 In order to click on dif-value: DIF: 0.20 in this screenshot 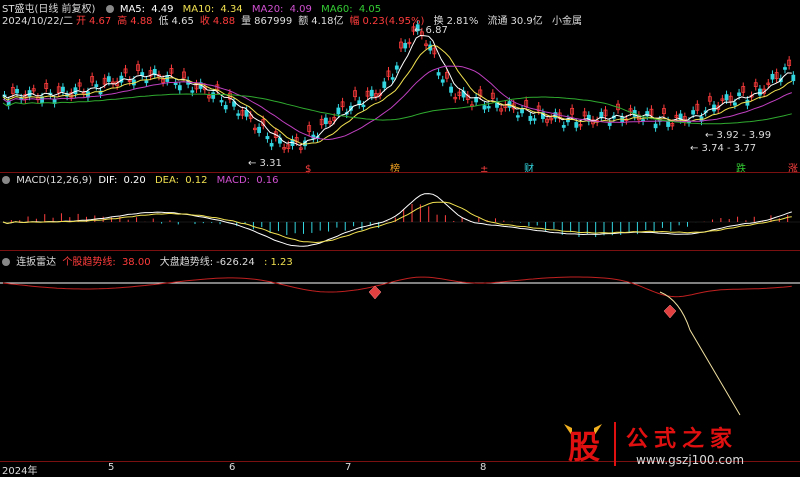, I will do `click(122, 180)`.